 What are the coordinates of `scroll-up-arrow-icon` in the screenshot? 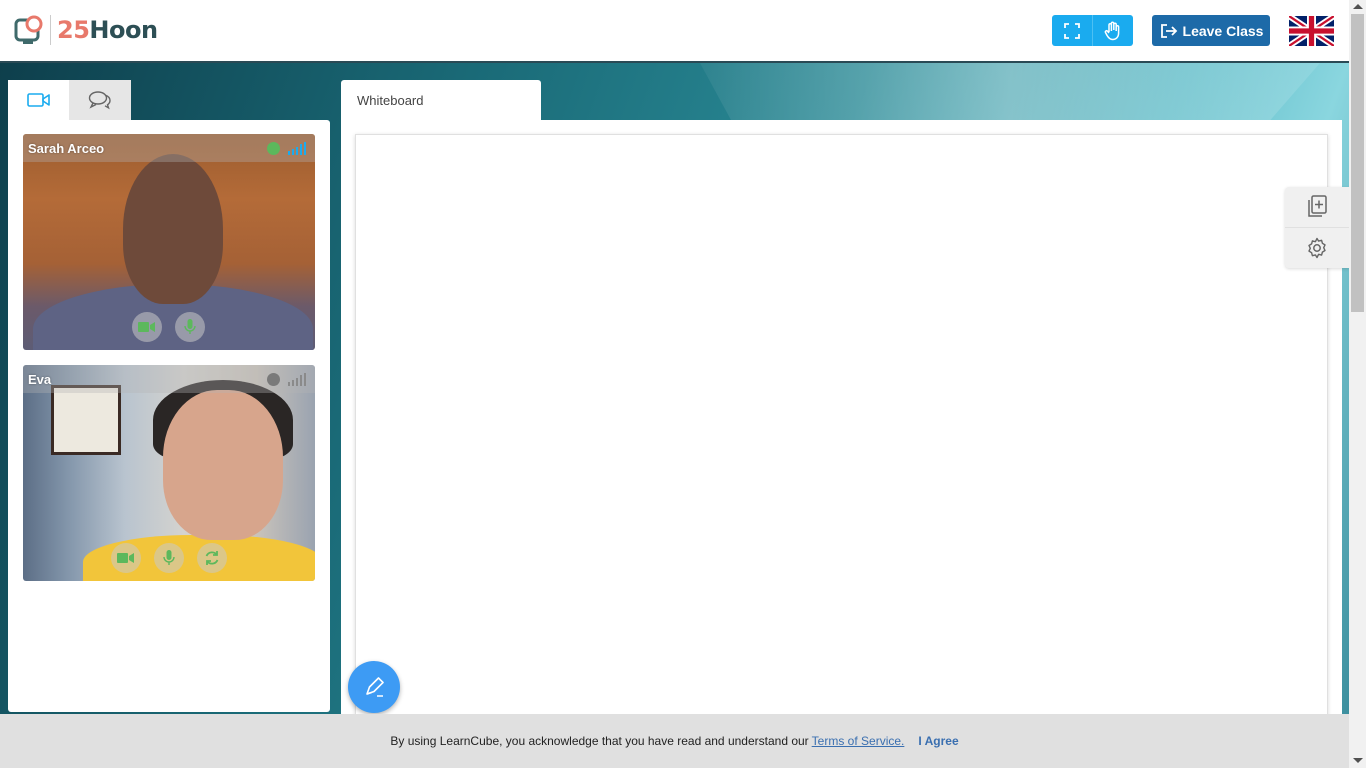 It's located at (1358, 6).